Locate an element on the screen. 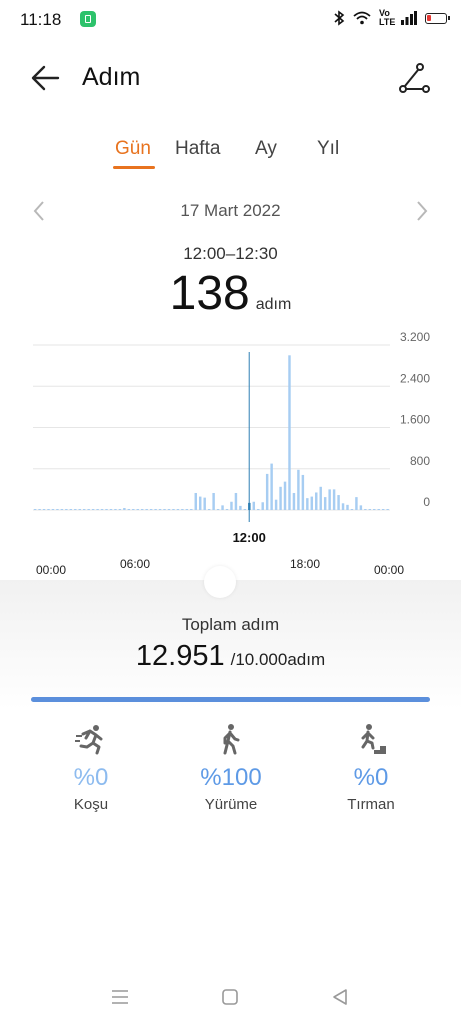 This screenshot has height=1024, width=461. bluetooth-icon is located at coordinates (339, 18).